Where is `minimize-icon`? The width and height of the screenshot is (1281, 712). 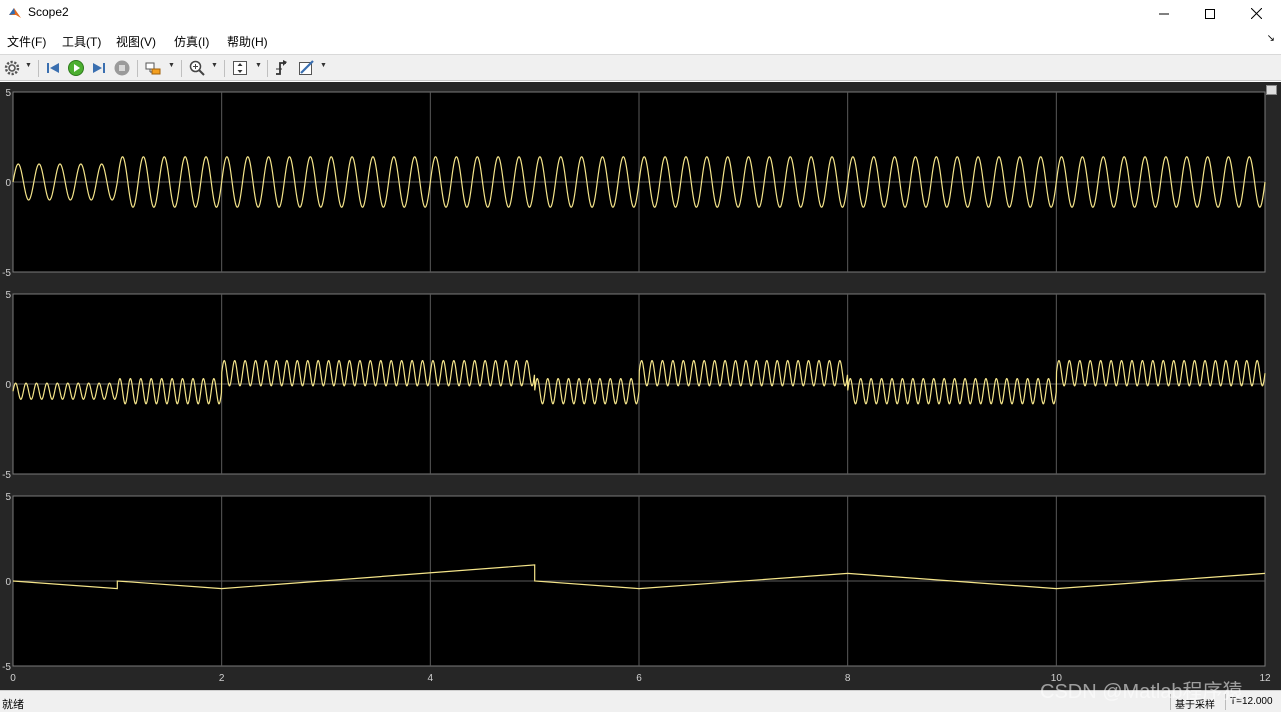 minimize-icon is located at coordinates (1164, 13).